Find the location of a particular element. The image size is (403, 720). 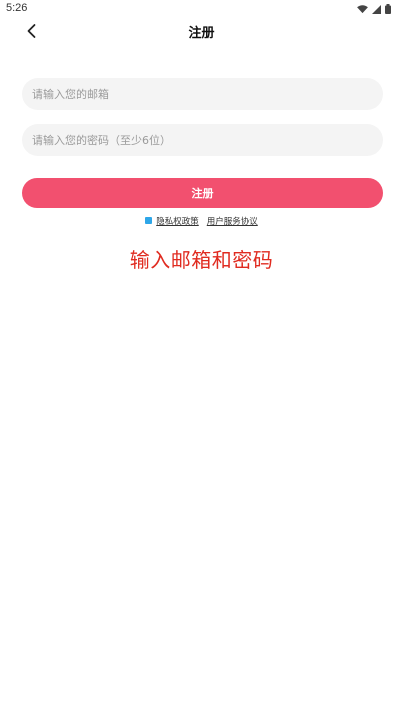

password-input is located at coordinates (202, 140).